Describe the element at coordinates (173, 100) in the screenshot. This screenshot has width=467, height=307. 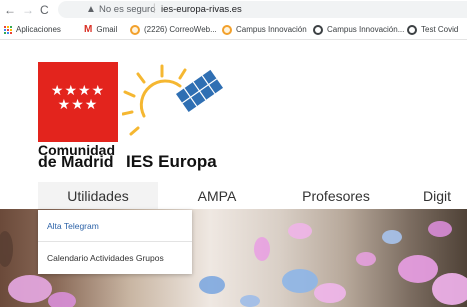
I see `sun-solar-panel-icon` at that location.